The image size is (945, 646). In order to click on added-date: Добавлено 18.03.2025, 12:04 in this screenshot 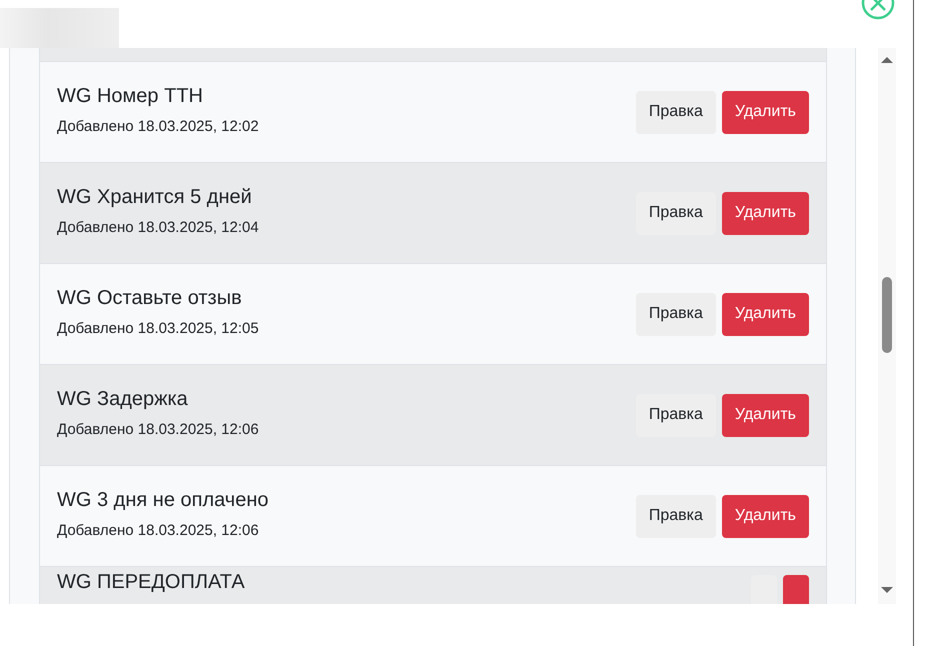, I will do `click(158, 227)`.